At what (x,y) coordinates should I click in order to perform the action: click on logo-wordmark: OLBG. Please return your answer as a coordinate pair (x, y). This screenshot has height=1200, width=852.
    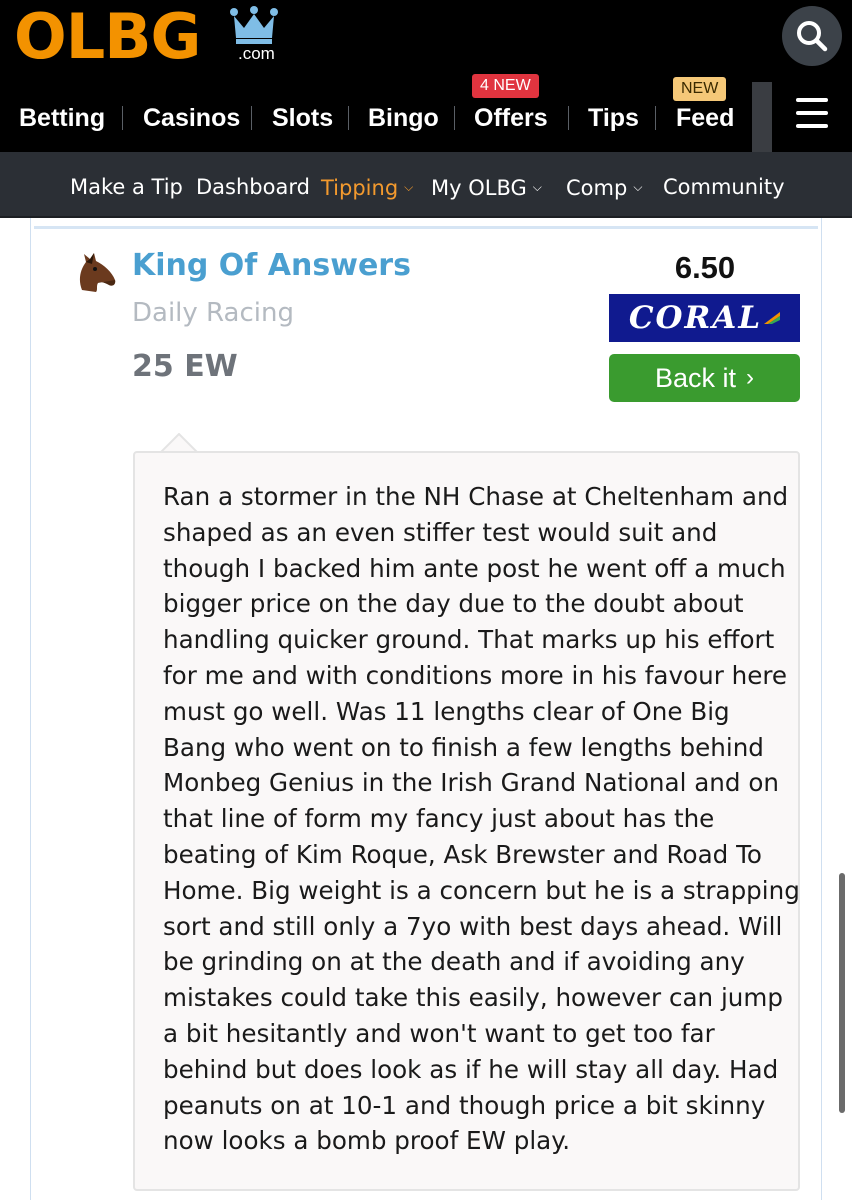
    Looking at the image, I should click on (107, 36).